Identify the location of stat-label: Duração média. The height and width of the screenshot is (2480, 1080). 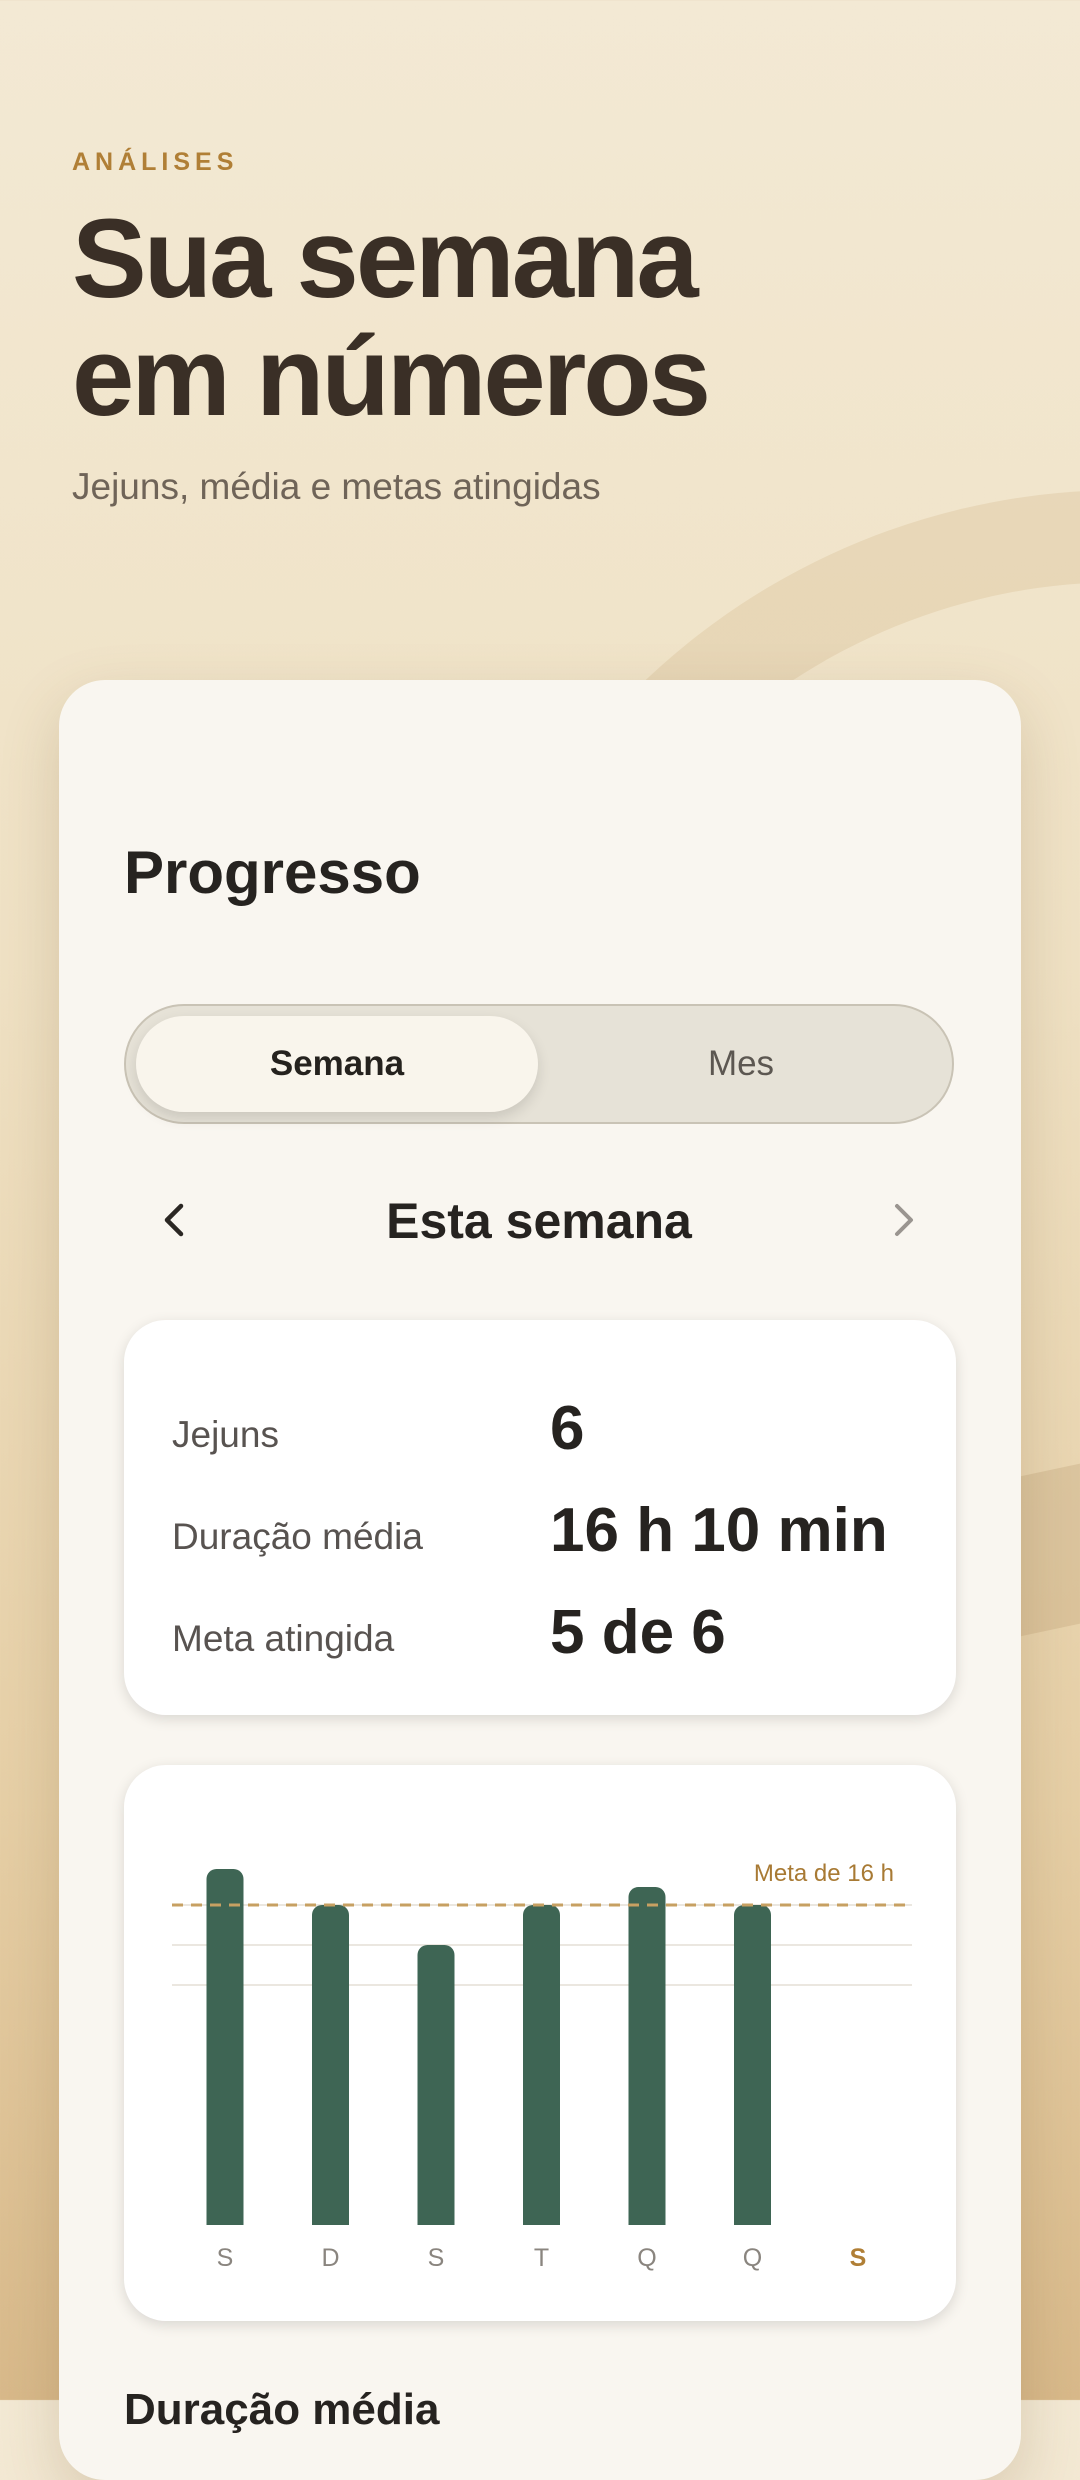
(297, 1536).